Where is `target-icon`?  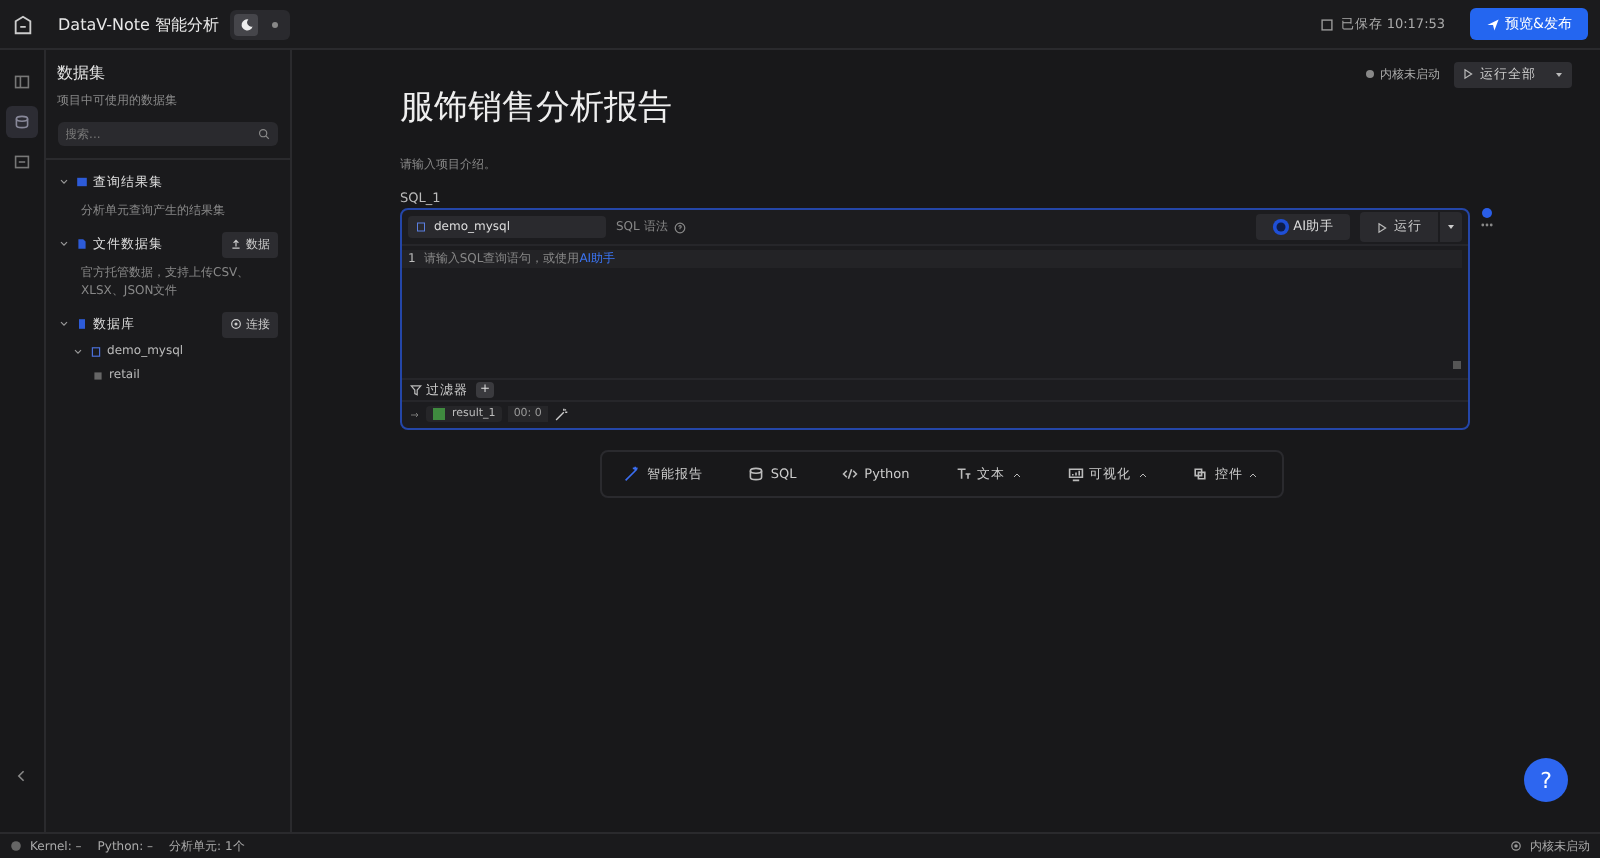
target-icon is located at coordinates (236, 324).